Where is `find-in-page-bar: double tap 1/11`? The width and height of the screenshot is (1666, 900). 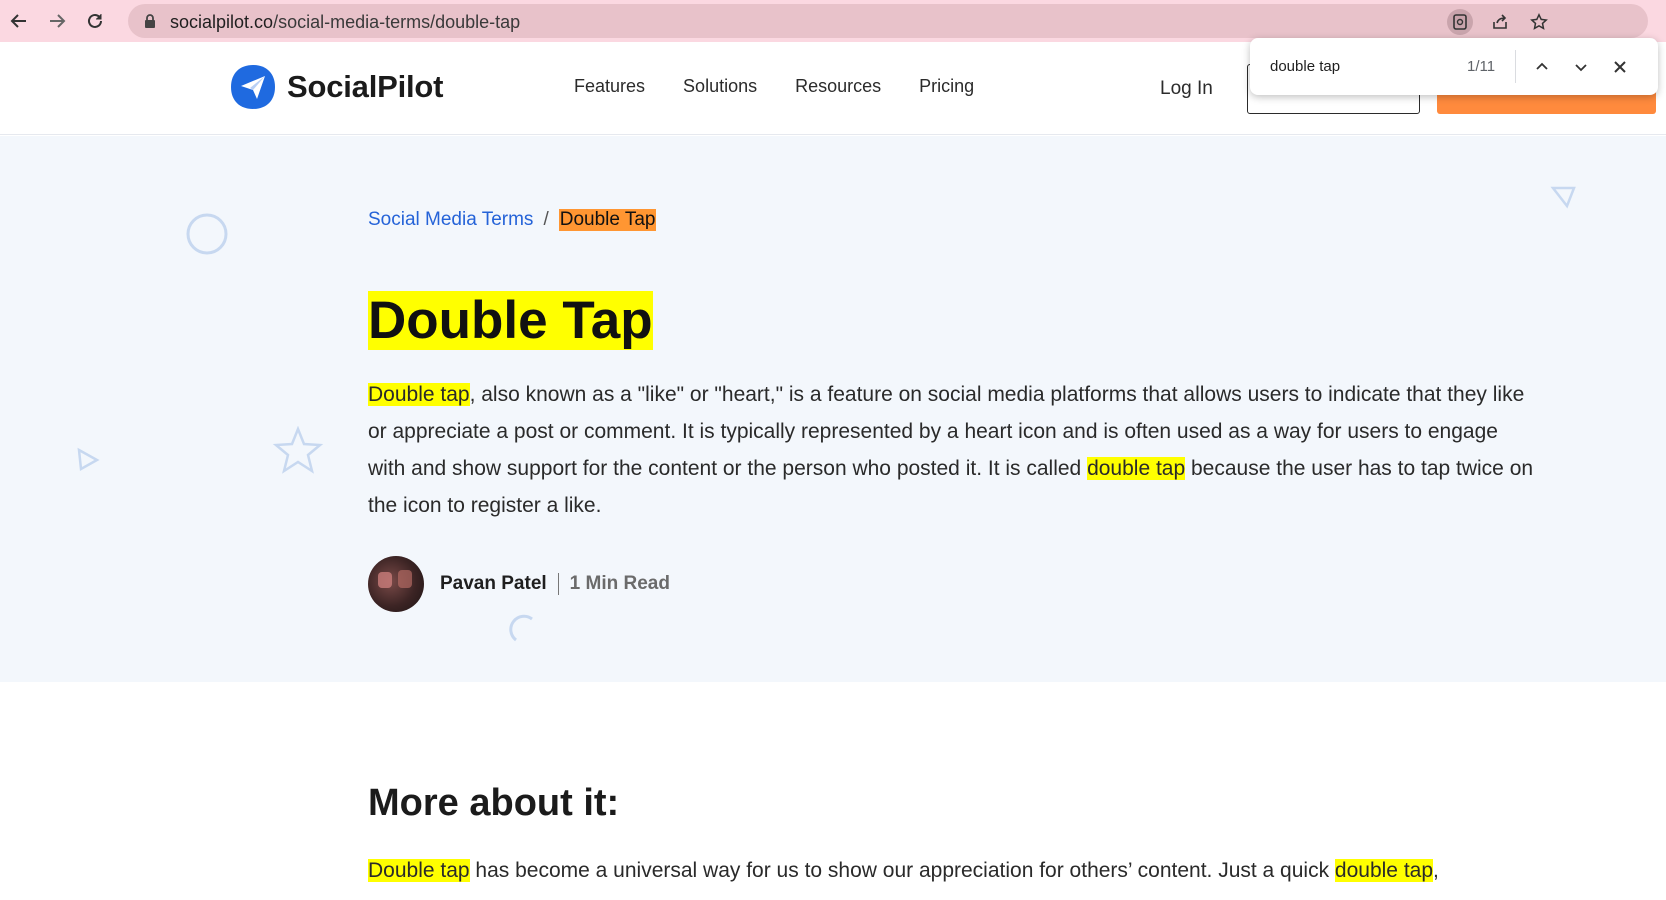
find-in-page-bar: double tap 1/11 is located at coordinates (1454, 66).